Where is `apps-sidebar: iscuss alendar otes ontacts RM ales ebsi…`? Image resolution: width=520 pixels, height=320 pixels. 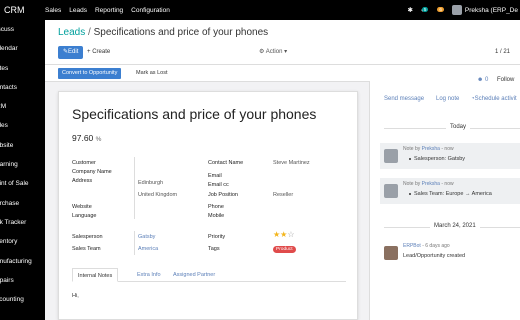
apps-sidebar: iscuss alendar otes ontacts RM ales ebsi… is located at coordinates (22, 170).